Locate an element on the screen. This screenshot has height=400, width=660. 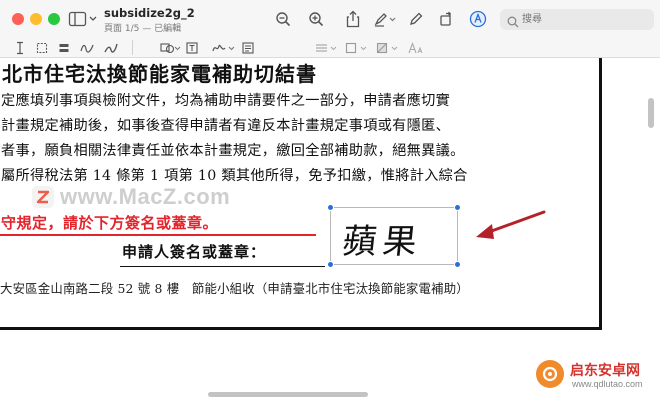
sidebar-toggle-button is located at coordinates (84, 19).